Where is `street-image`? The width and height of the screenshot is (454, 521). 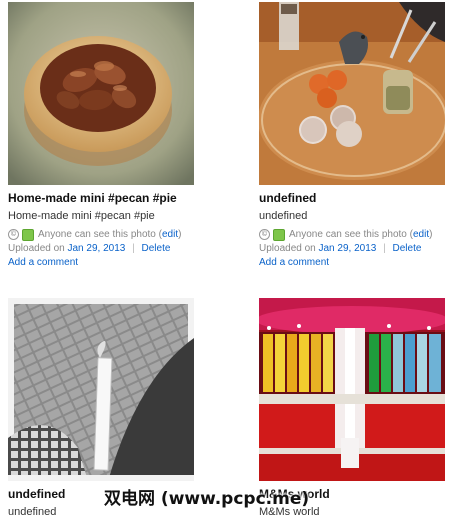 street-image is located at coordinates (101, 389).